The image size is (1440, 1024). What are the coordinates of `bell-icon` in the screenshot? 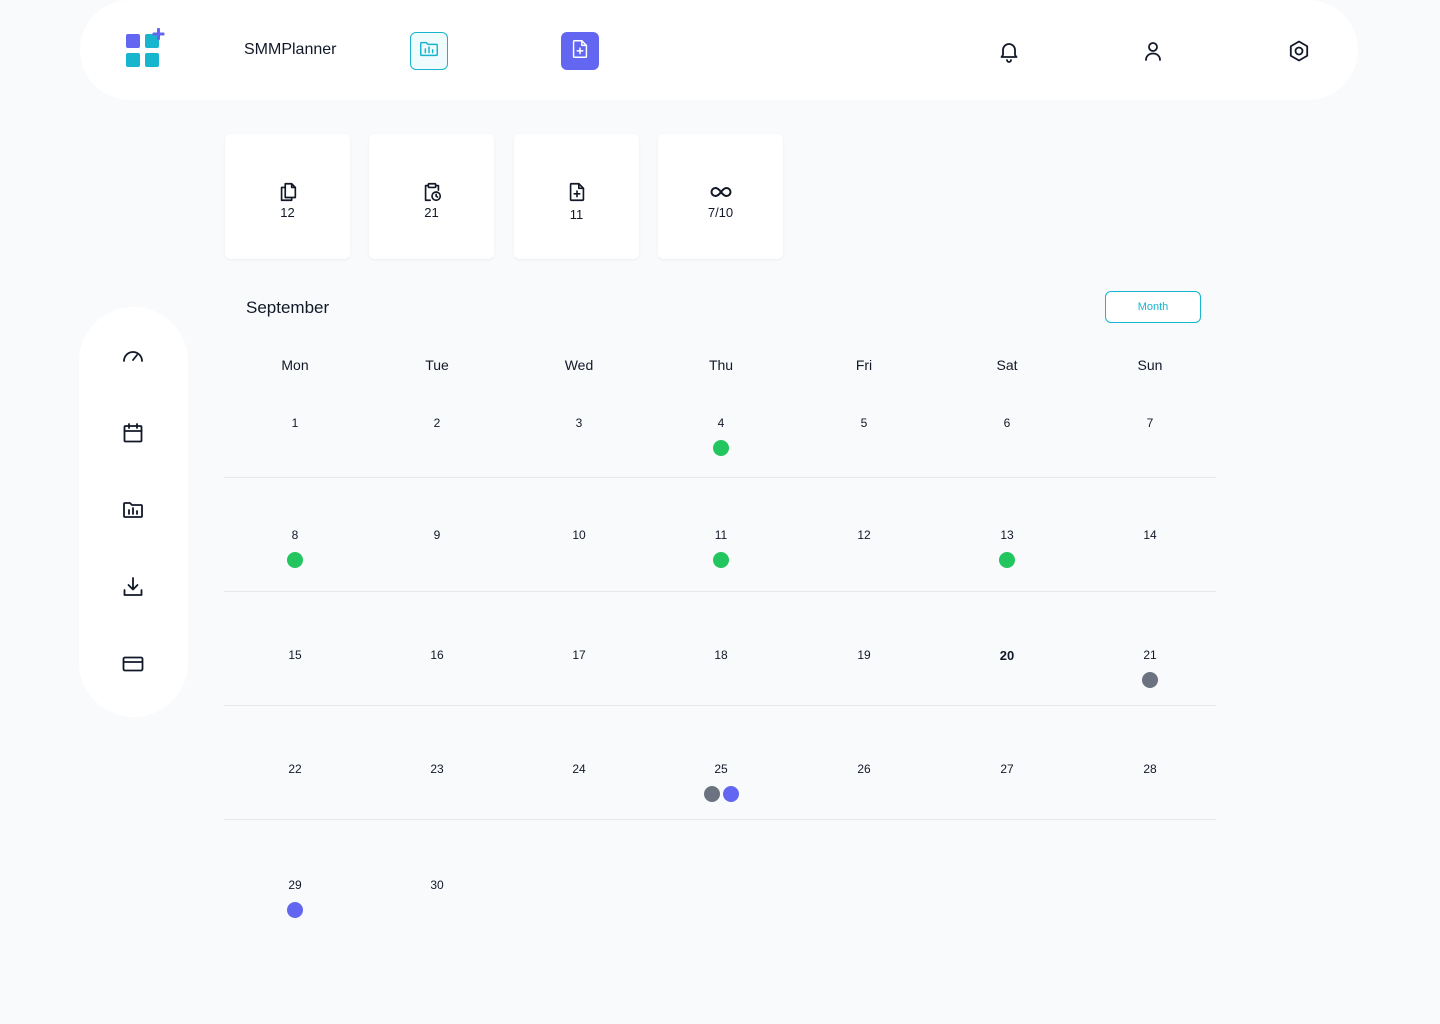 It's located at (1009, 51).